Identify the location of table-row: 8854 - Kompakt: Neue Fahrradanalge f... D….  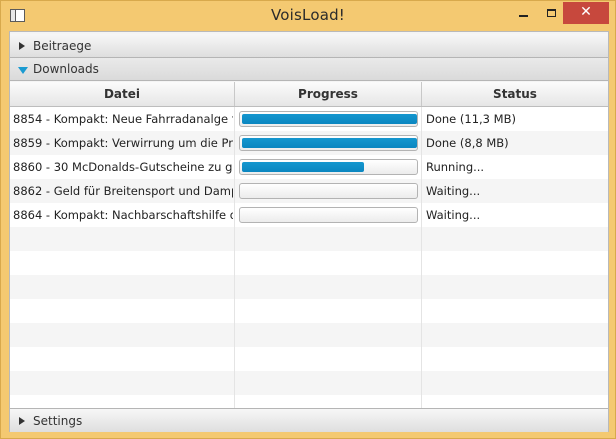
(309, 119).